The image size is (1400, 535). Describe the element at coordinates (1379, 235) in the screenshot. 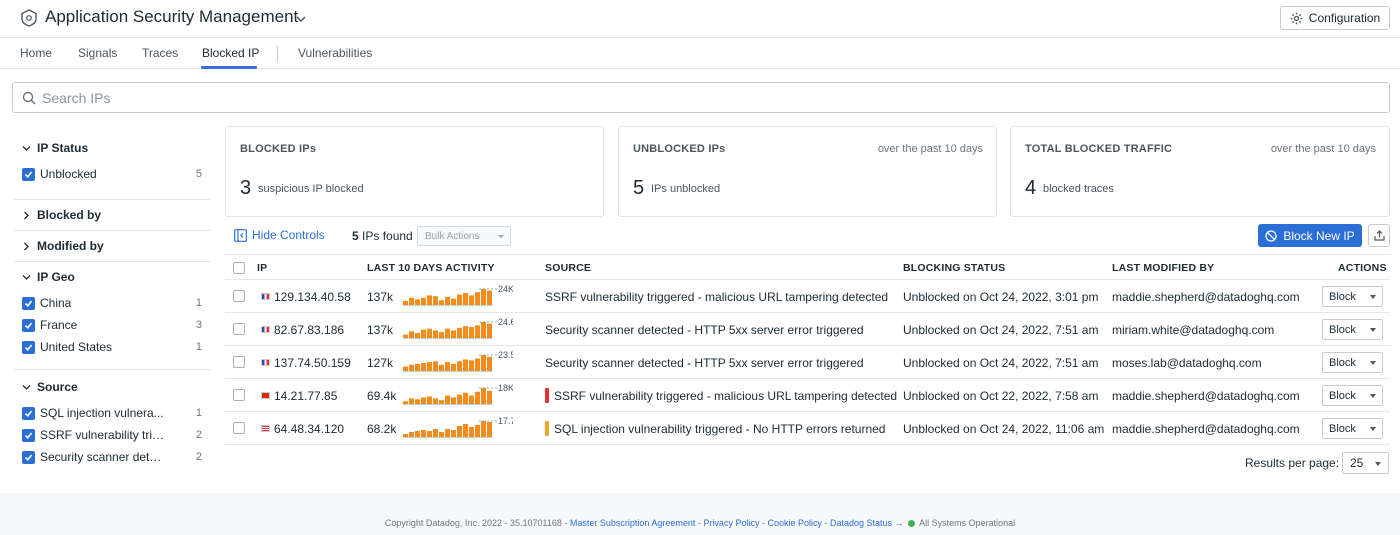

I see `export-button` at that location.